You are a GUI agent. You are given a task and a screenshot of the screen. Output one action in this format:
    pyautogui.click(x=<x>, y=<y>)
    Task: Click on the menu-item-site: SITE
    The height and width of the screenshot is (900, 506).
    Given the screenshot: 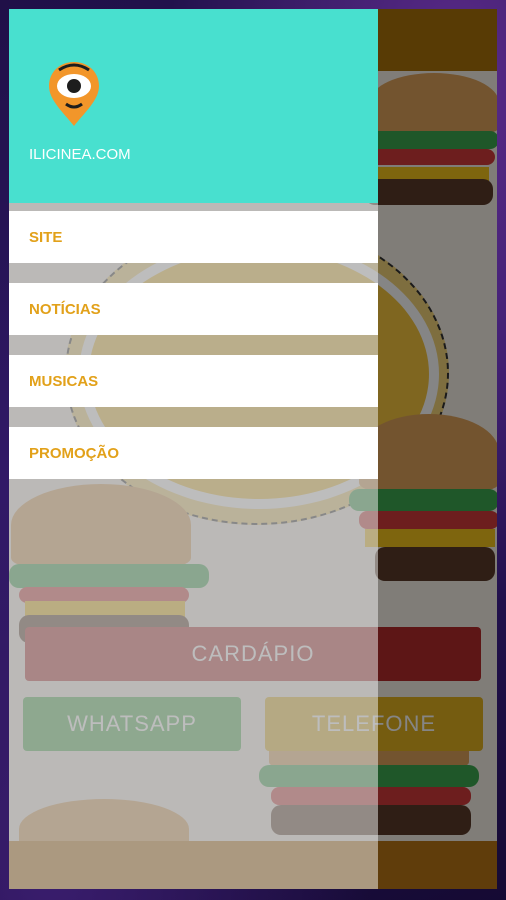 What is the action you would take?
    pyautogui.click(x=193, y=237)
    